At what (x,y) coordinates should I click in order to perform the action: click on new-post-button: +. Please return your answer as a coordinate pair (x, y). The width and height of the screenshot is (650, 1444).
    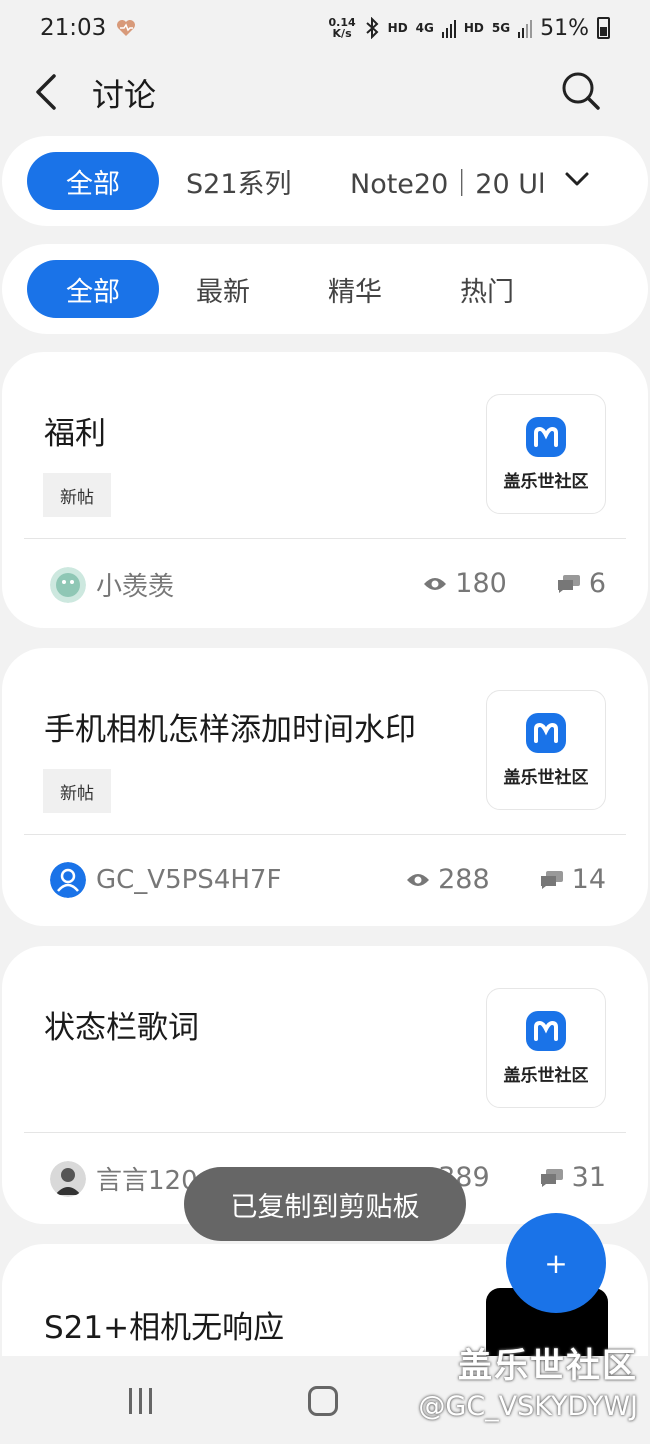
    Looking at the image, I should click on (556, 1263).